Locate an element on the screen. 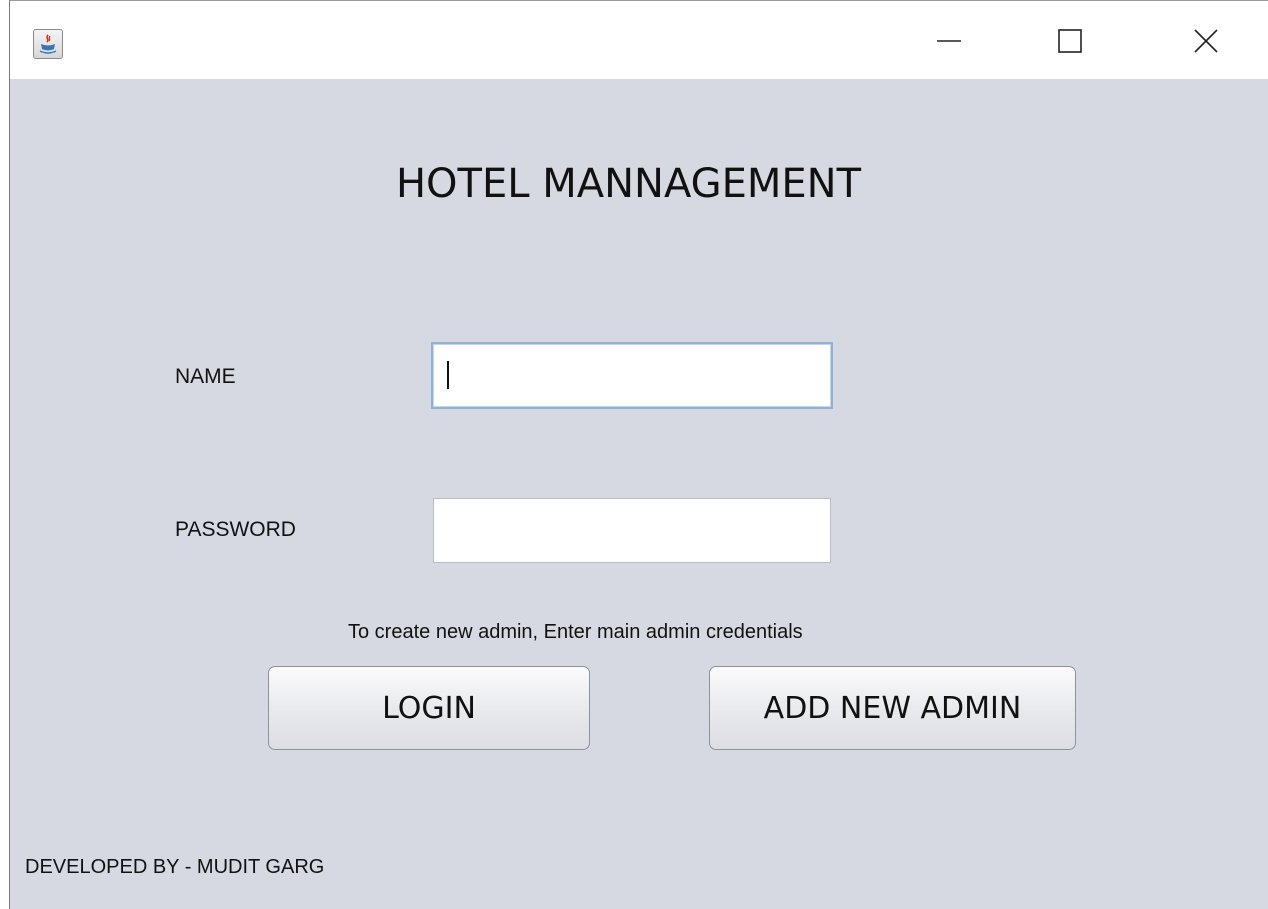 The height and width of the screenshot is (909, 1268). java-coffee-cup-icon is located at coordinates (48, 44).